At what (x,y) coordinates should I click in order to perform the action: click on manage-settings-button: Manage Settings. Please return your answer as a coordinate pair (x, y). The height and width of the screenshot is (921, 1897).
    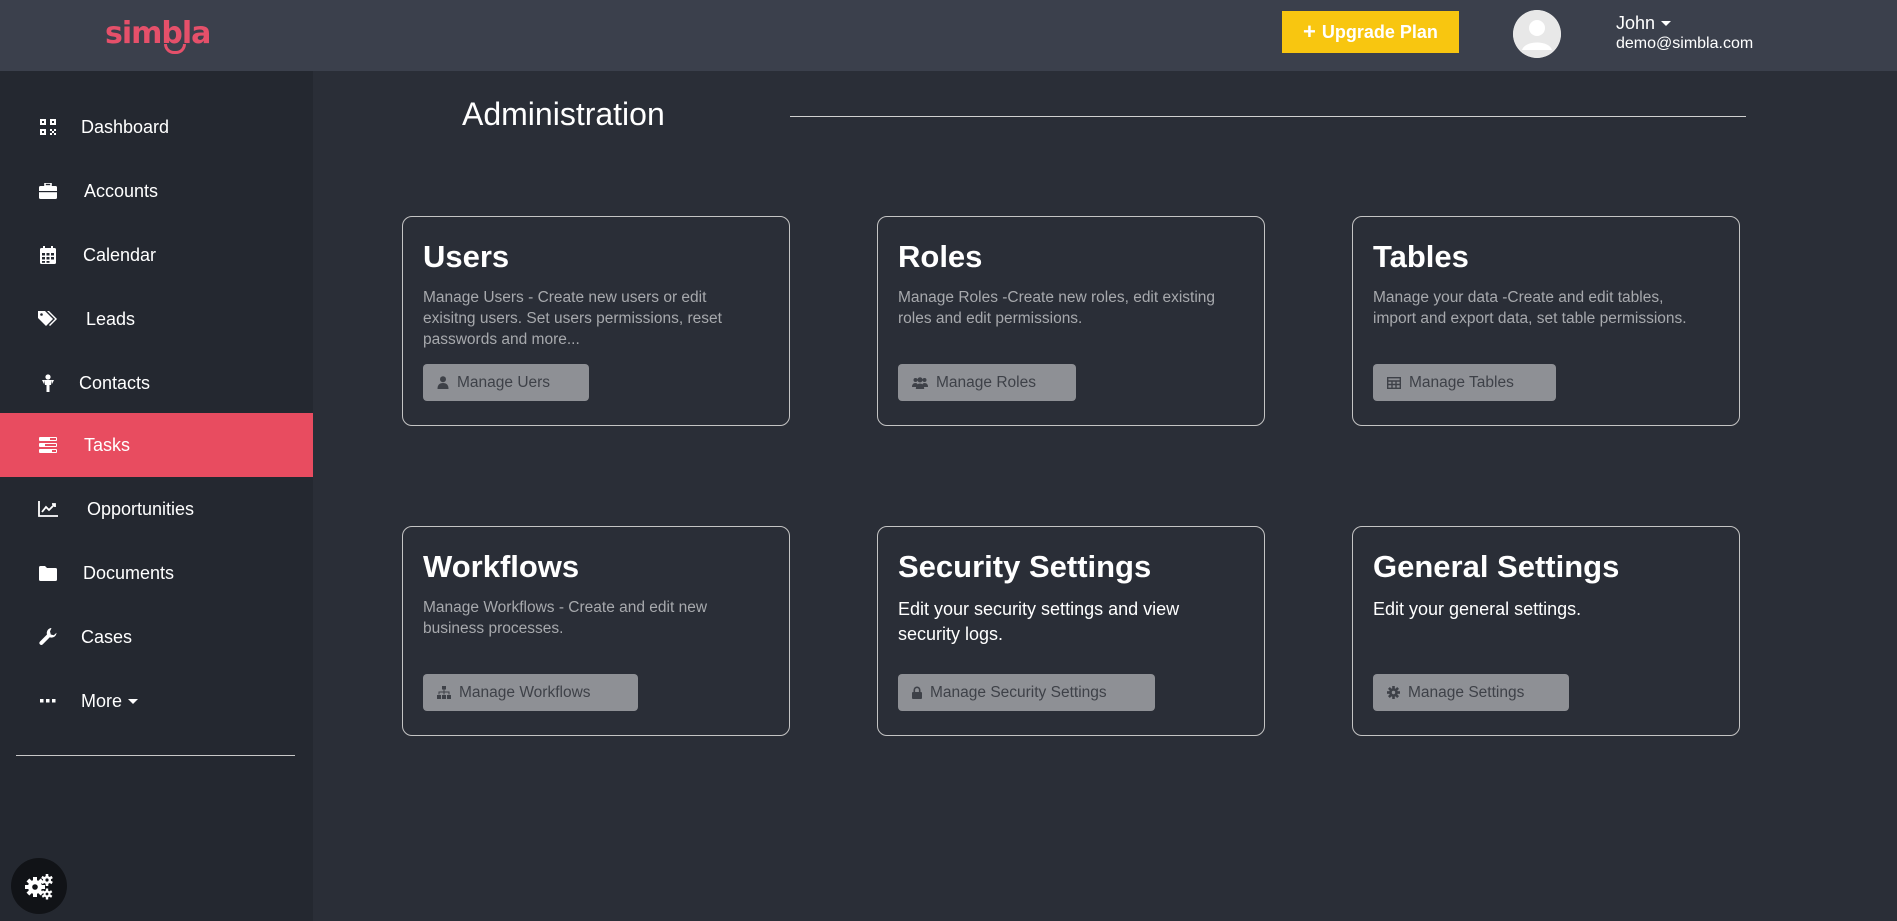
    Looking at the image, I should click on (1471, 692).